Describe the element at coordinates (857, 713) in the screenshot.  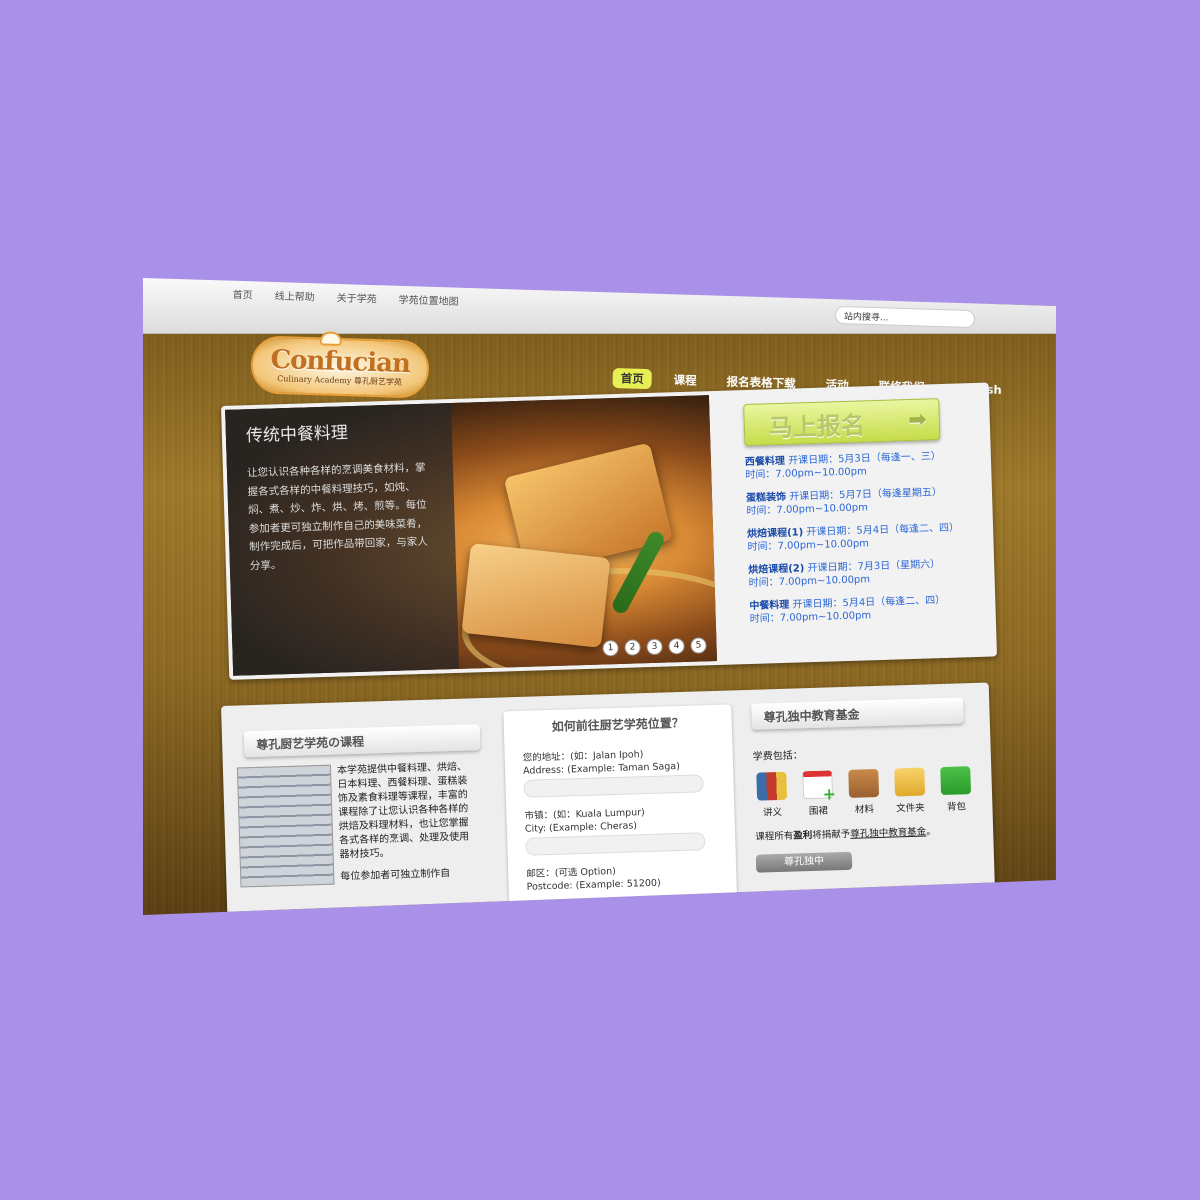
I see `fund-section-title: 尊孔独中教育基金` at that location.